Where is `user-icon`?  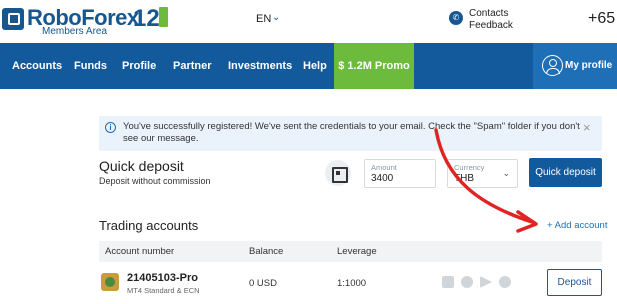
user-icon is located at coordinates (552, 65).